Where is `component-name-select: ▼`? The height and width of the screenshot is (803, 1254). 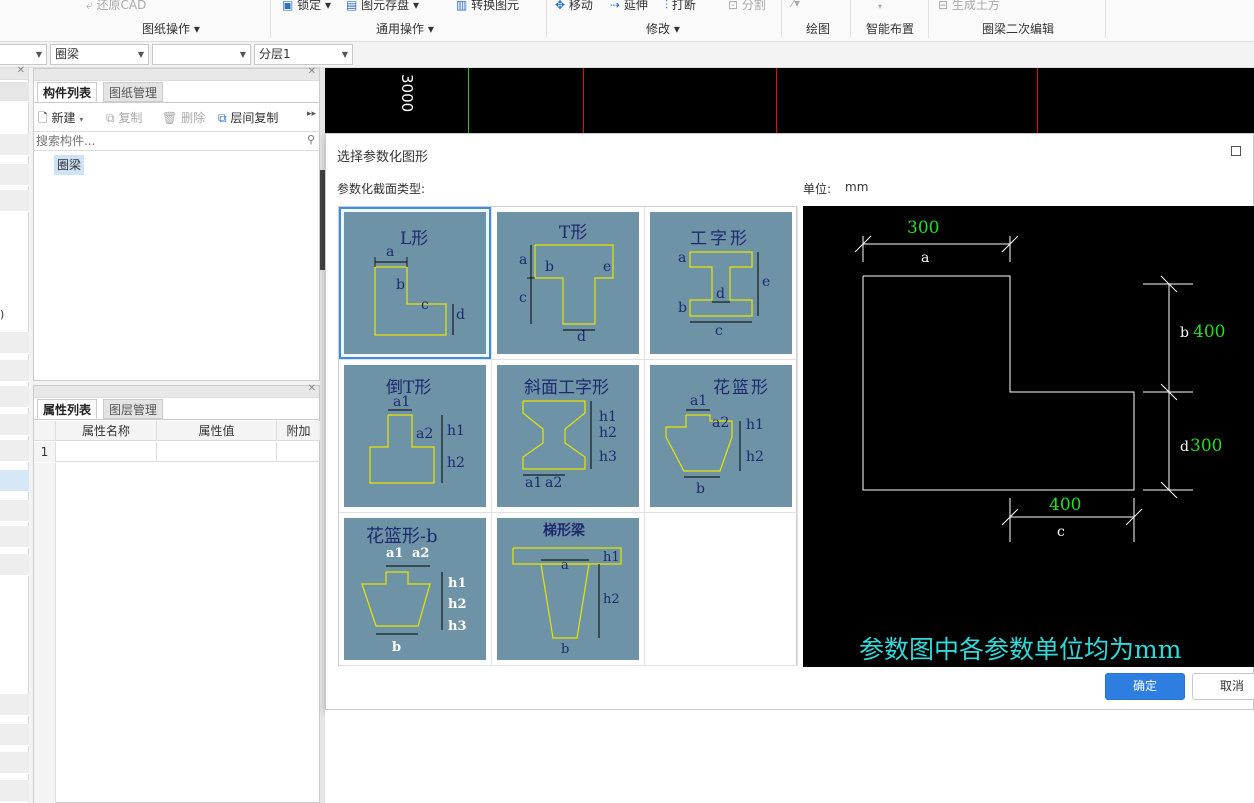
component-name-select: ▼ is located at coordinates (201, 54).